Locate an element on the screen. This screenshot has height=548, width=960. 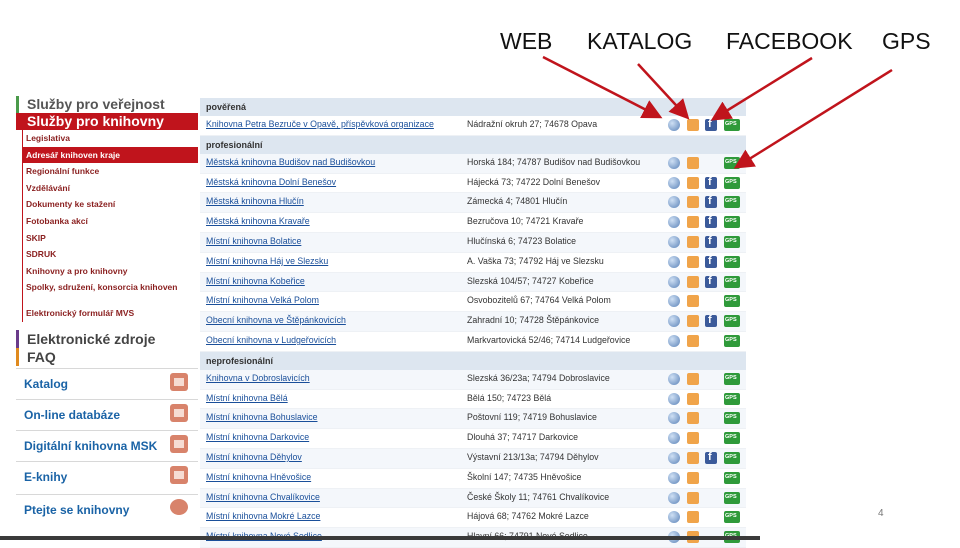
sidebar-section-0: Služby pro veřejnost is located at coordinates (107, 104).